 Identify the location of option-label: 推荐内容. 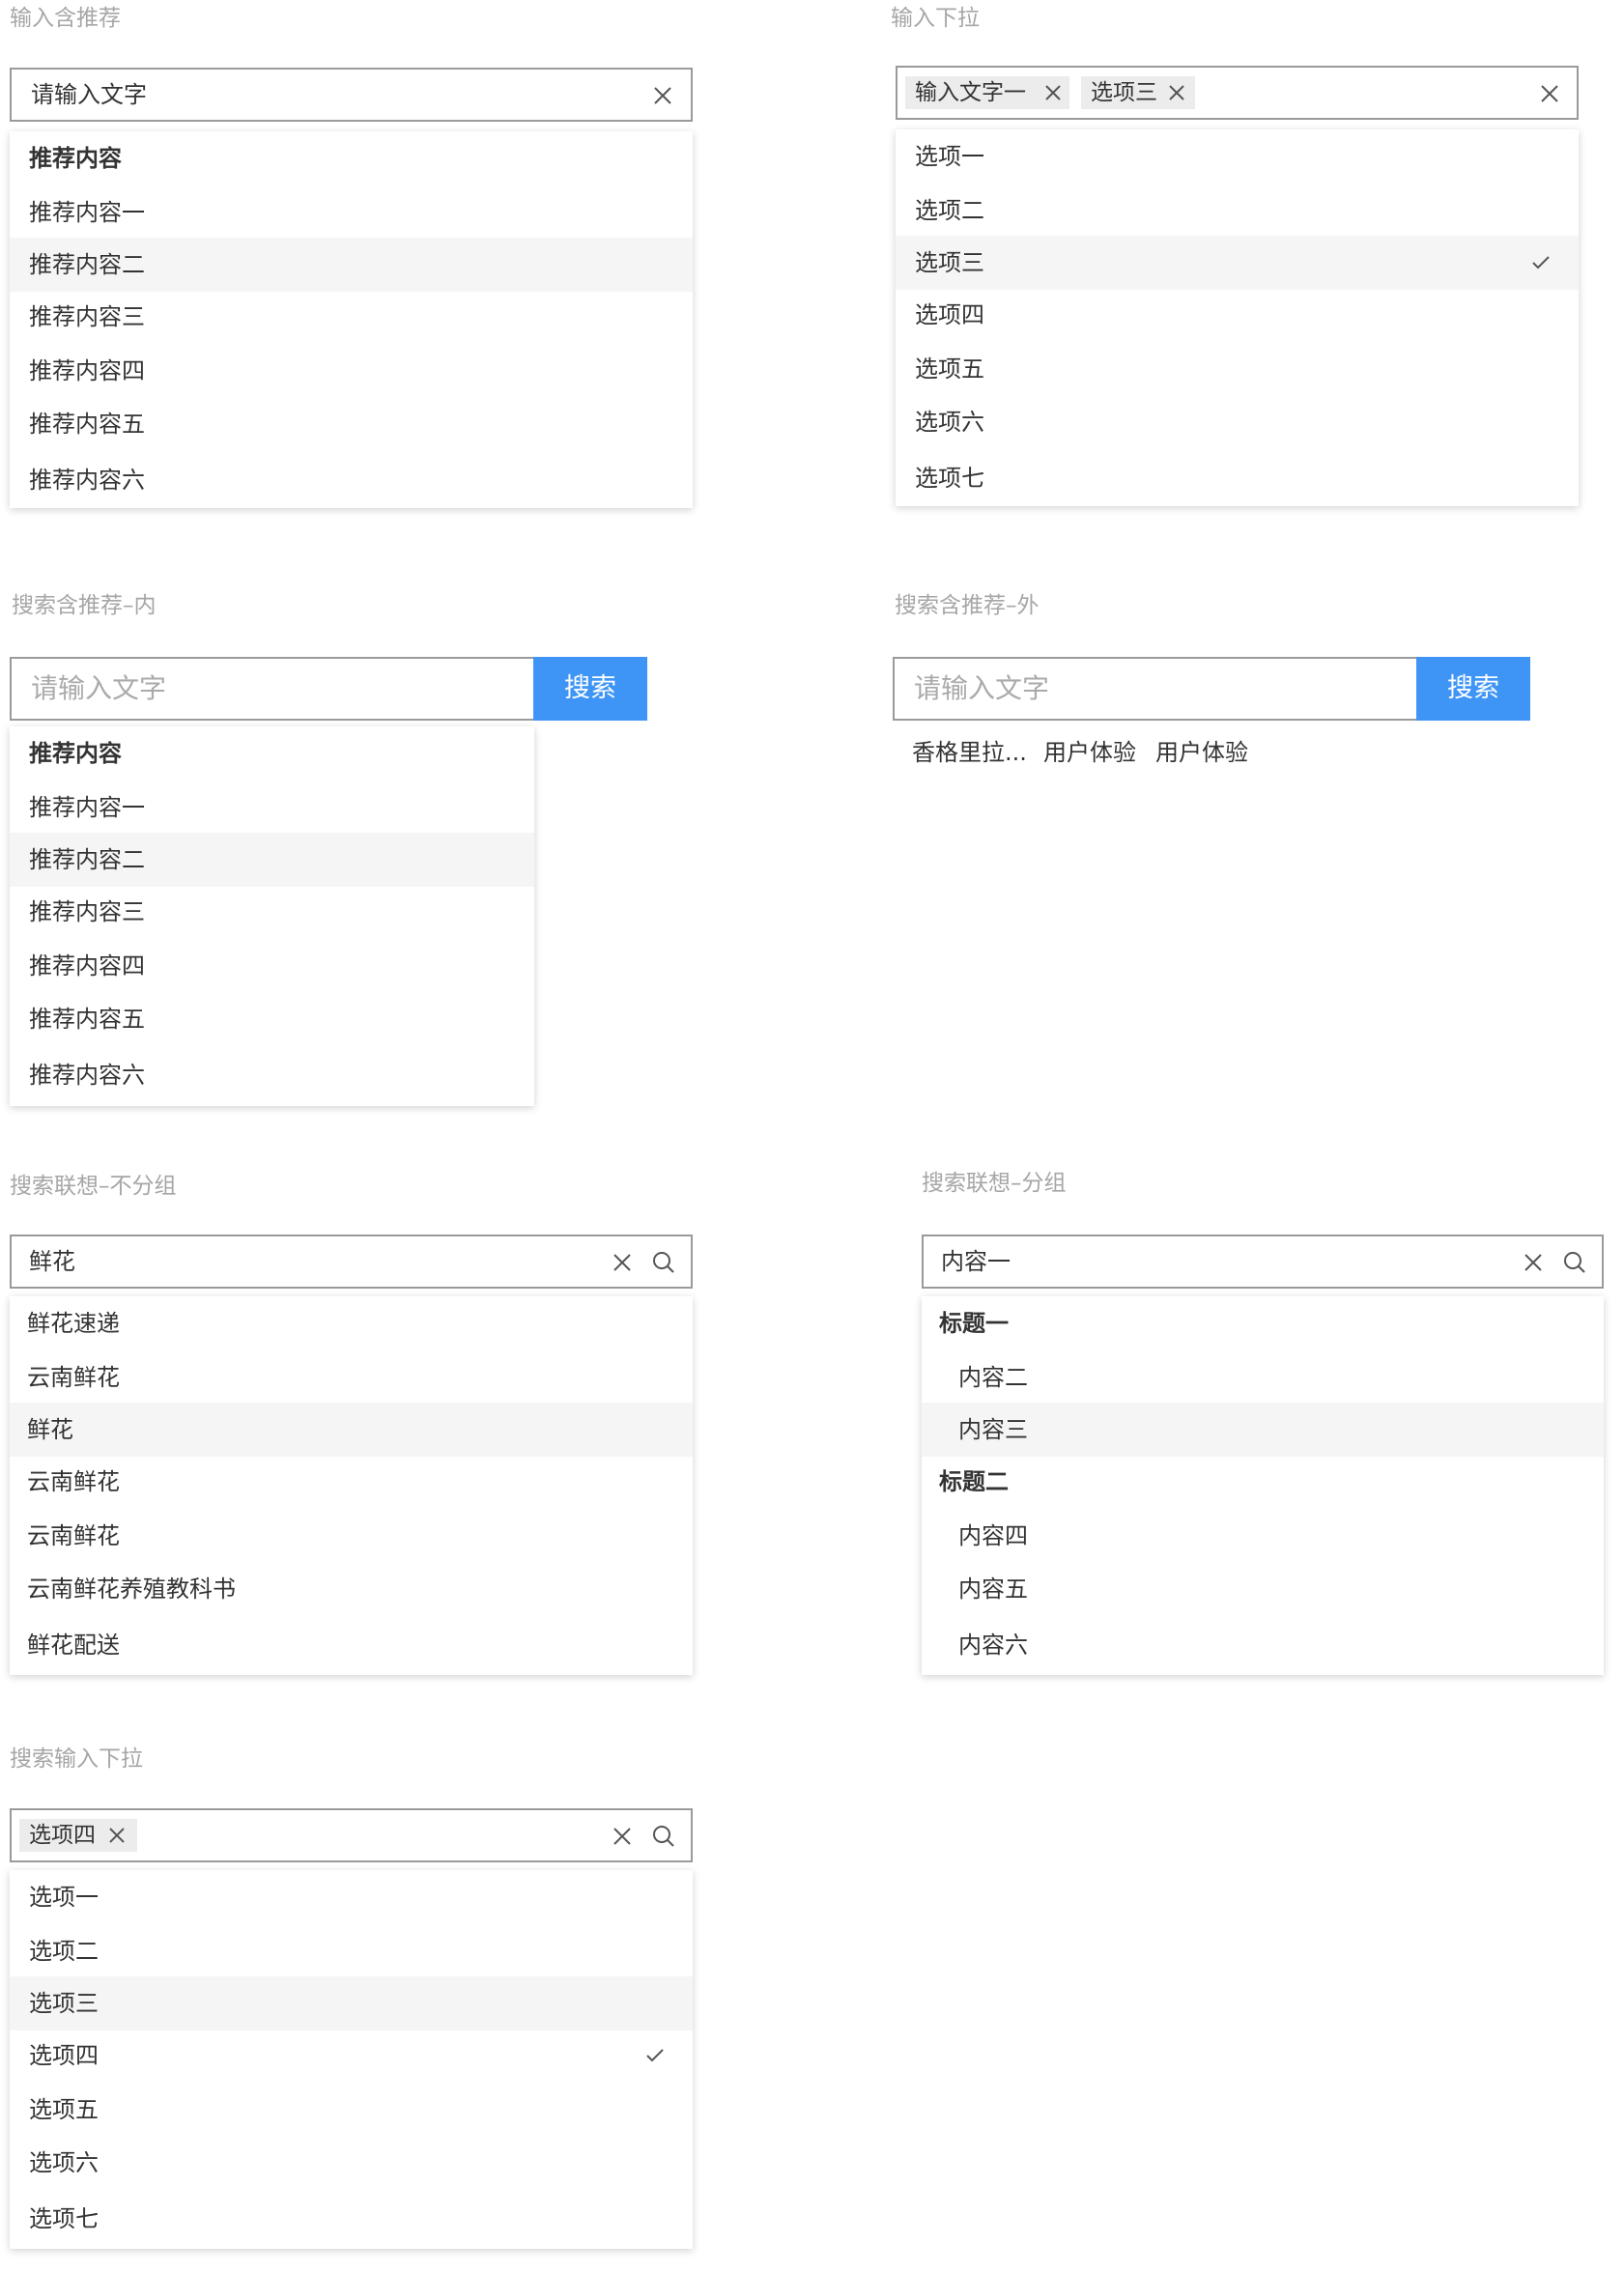
(75, 158).